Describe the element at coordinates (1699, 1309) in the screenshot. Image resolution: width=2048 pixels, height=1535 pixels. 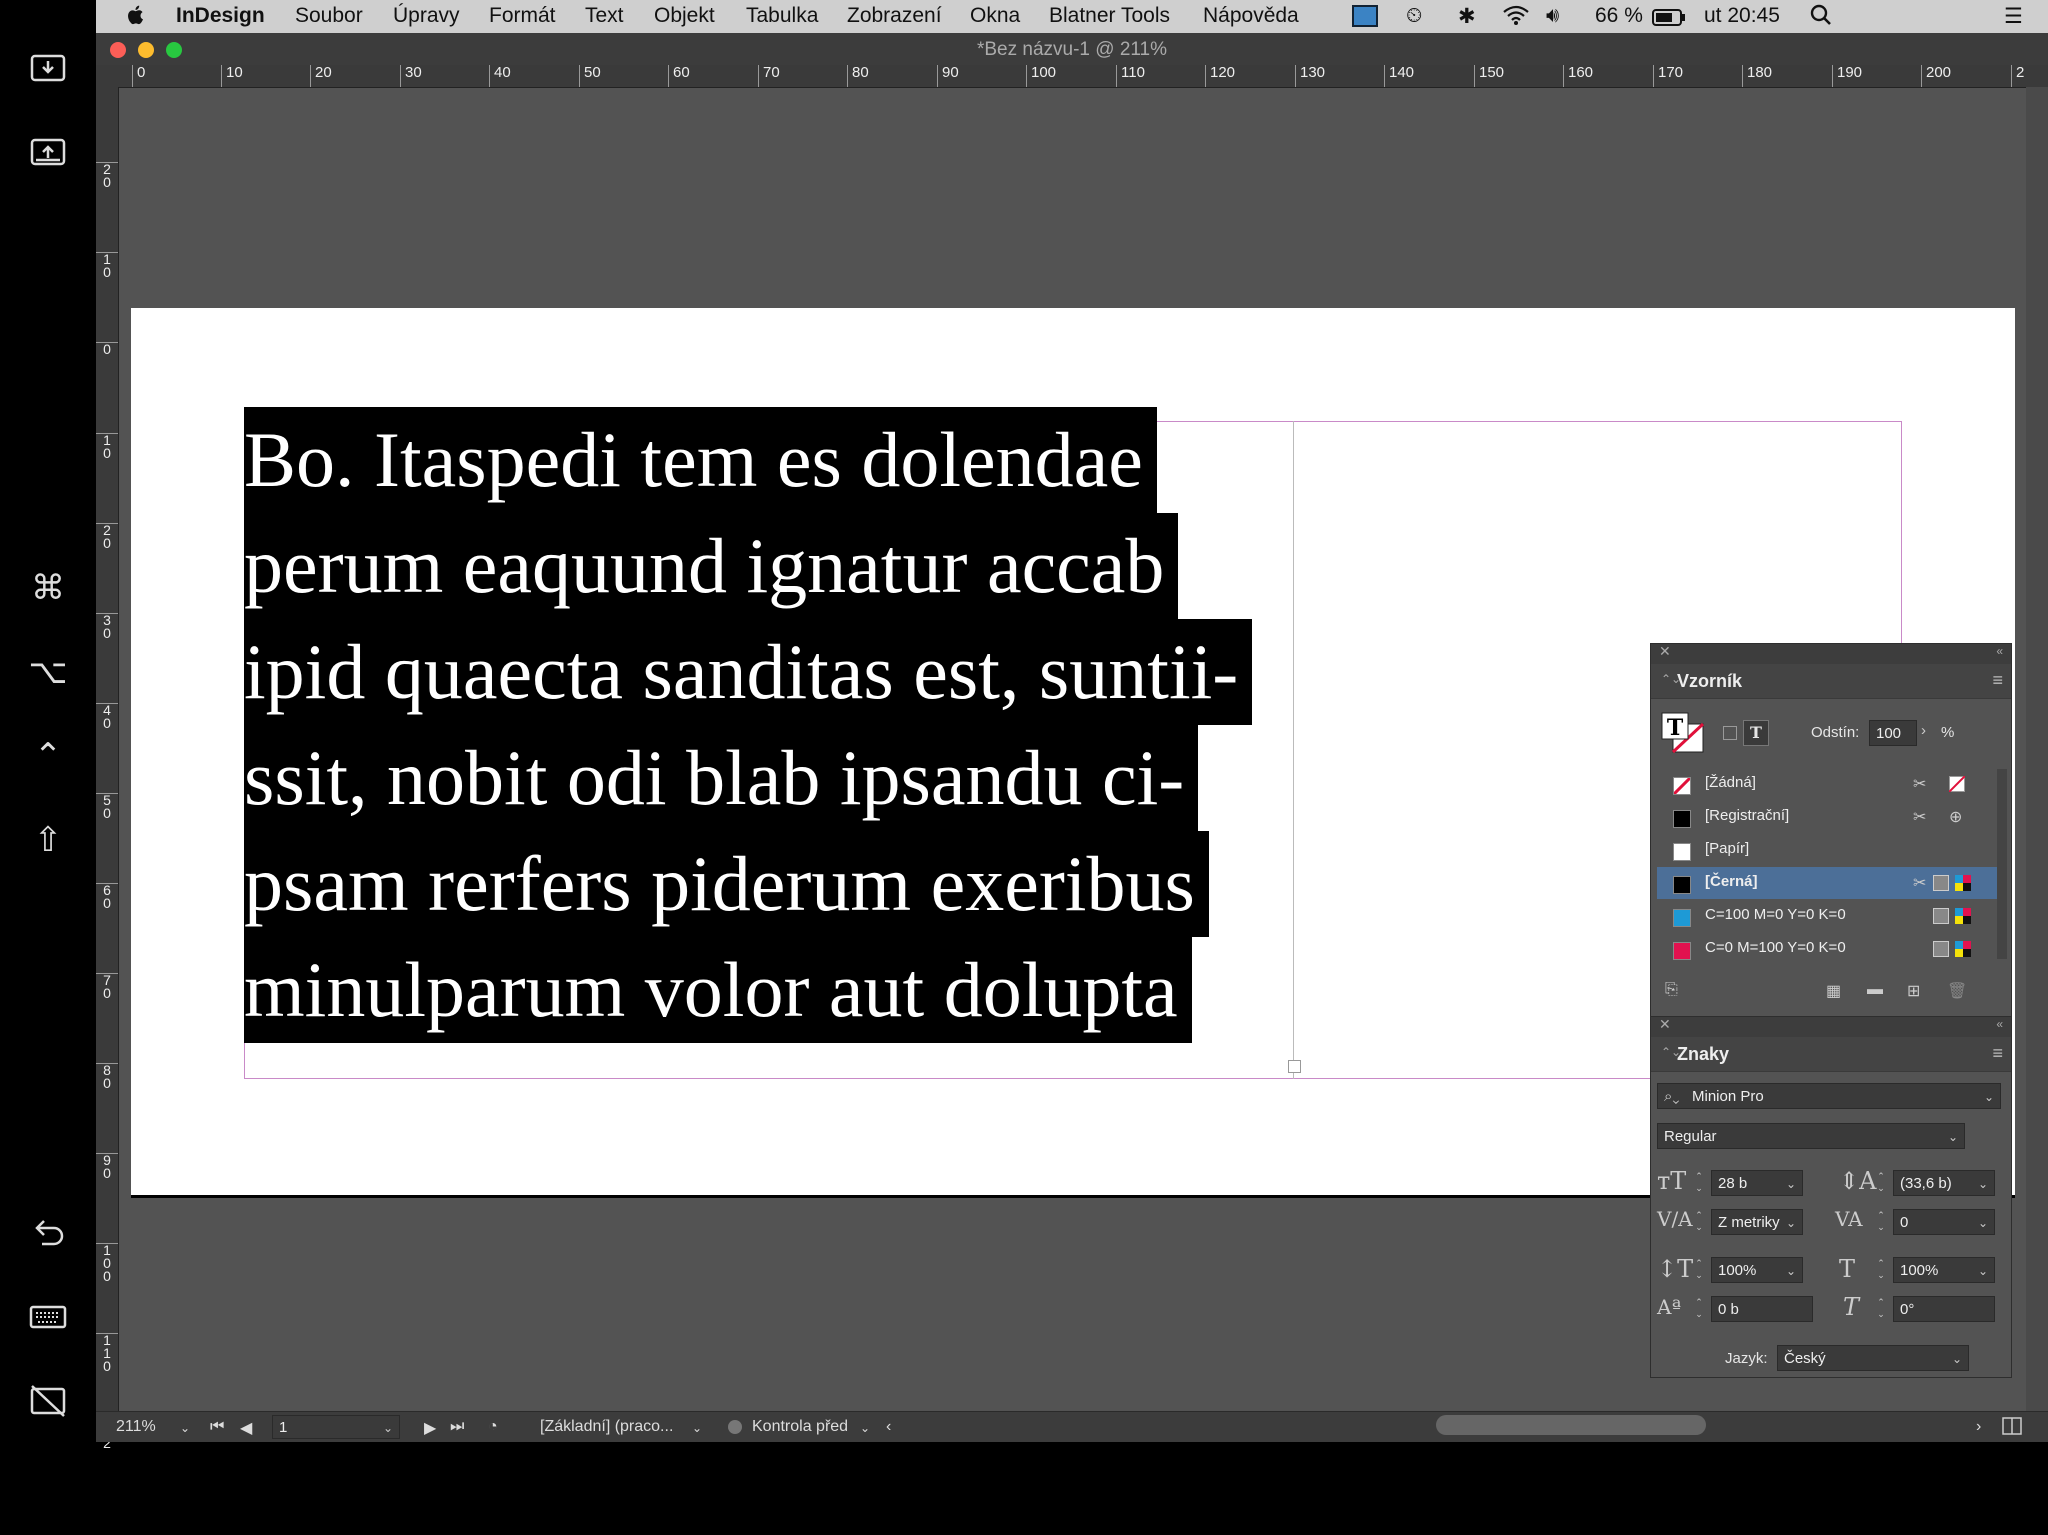
I see `baseline-stepper: ⌃ ⌄` at that location.